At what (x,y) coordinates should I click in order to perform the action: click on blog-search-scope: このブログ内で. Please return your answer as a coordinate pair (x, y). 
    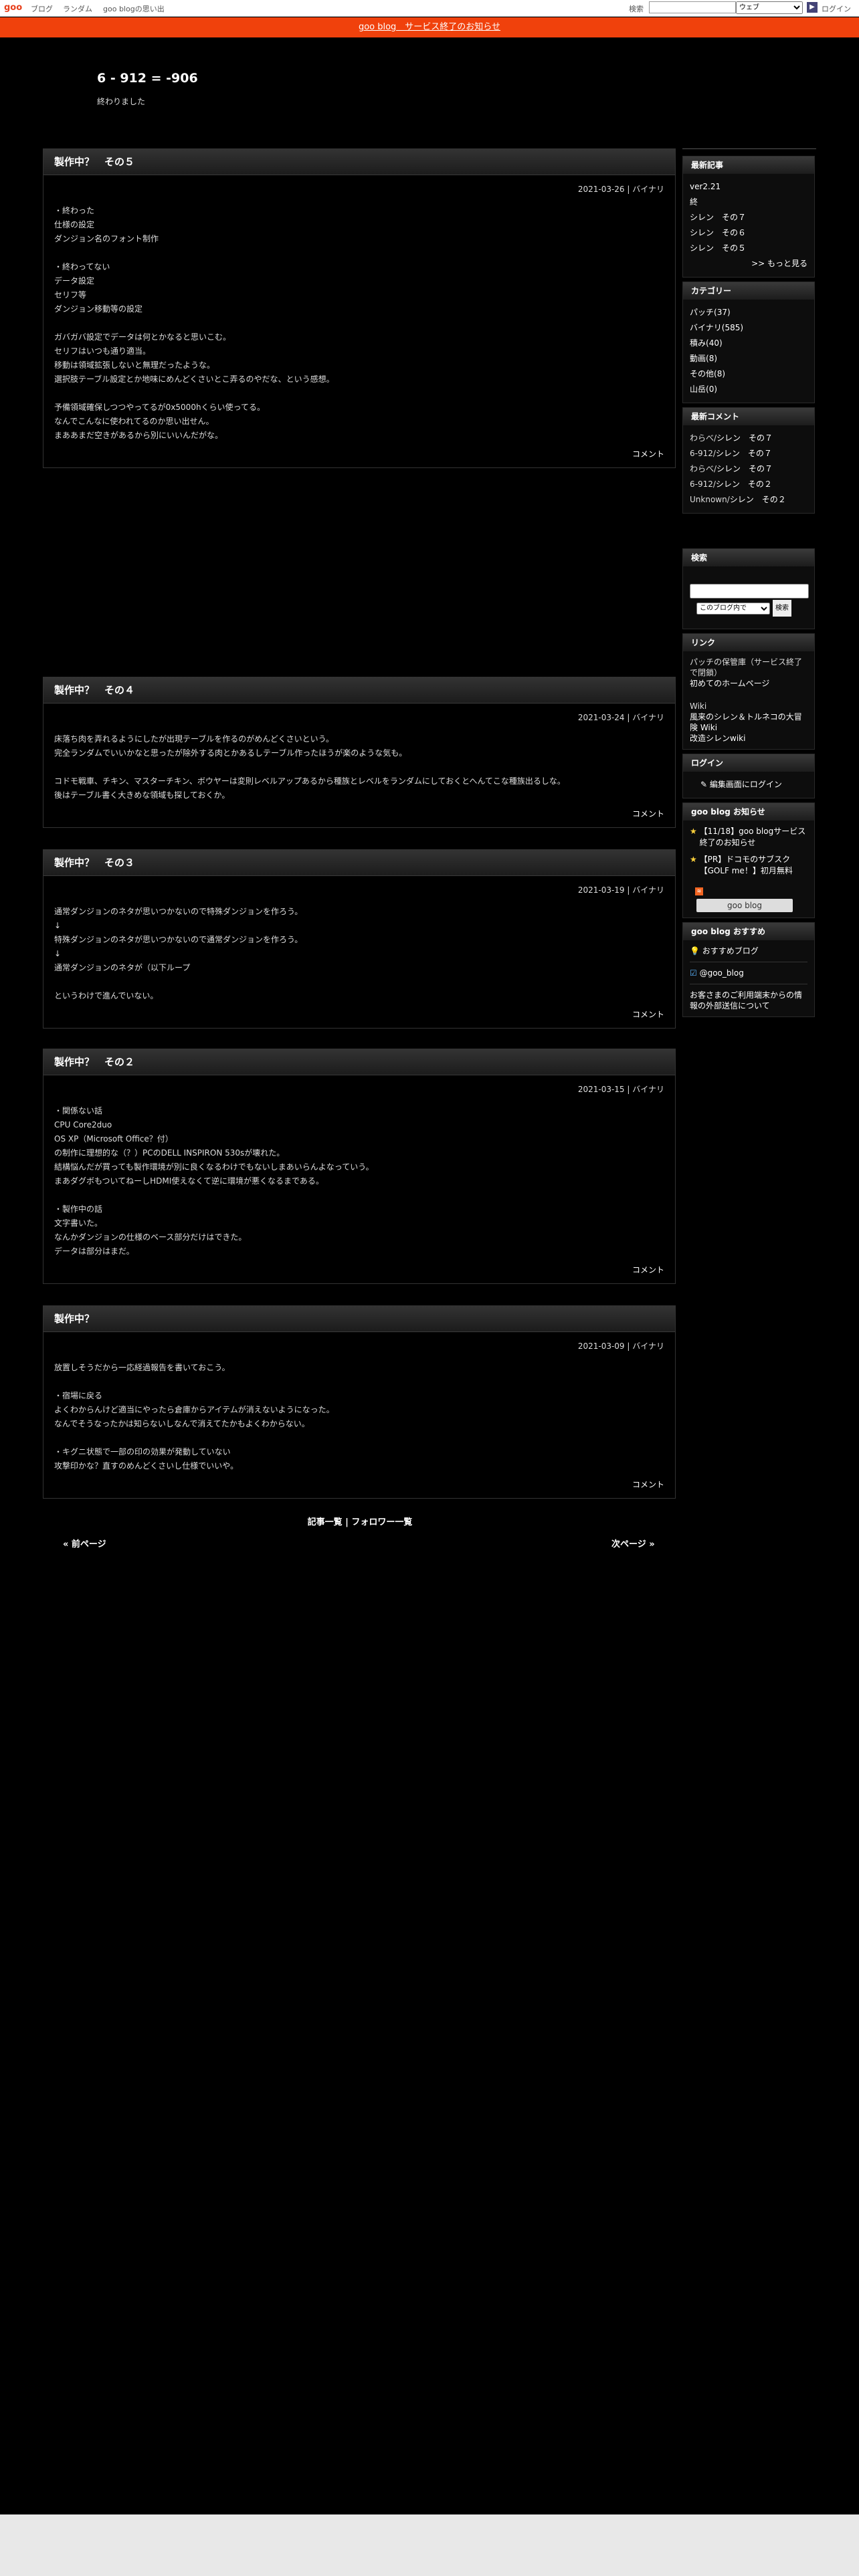
    Looking at the image, I should click on (733, 608).